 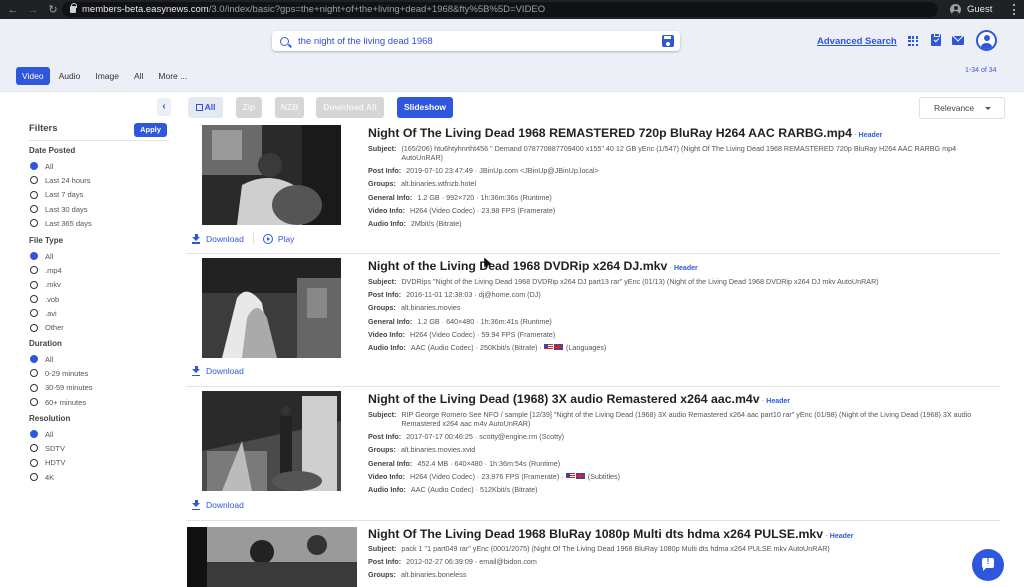 What do you see at coordinates (913, 41) in the screenshot?
I see `grid-icon` at bounding box center [913, 41].